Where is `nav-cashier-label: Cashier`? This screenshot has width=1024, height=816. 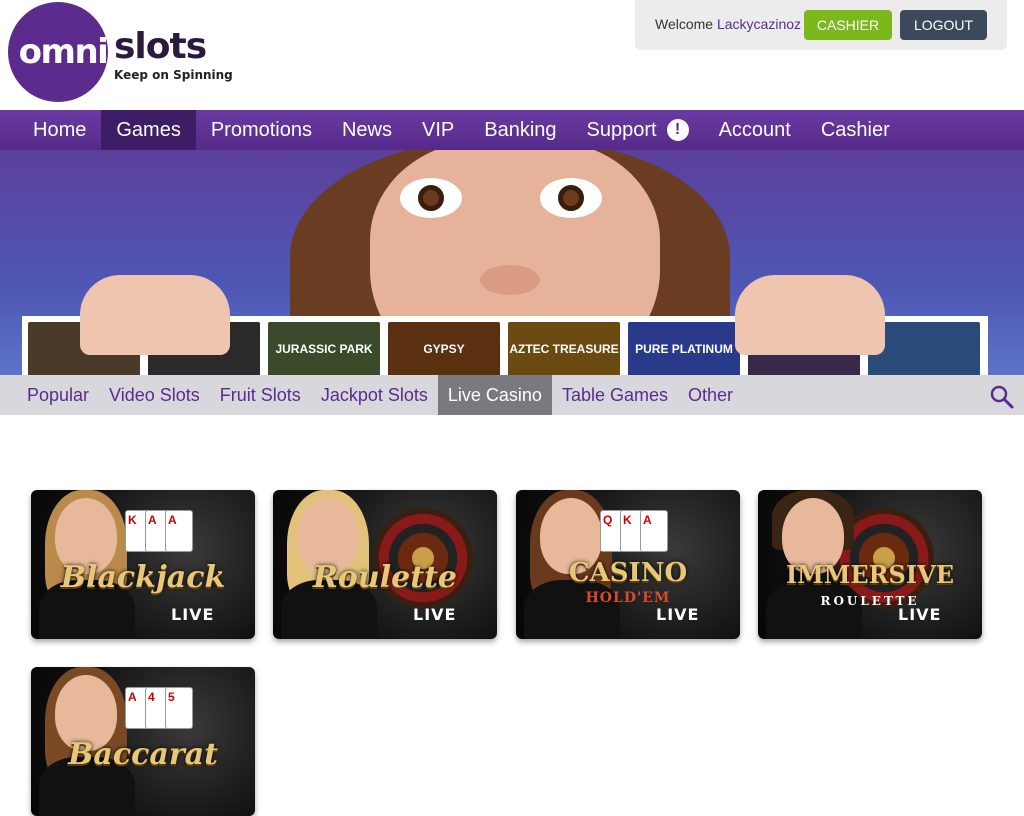
nav-cashier-label: Cashier is located at coordinates (855, 130).